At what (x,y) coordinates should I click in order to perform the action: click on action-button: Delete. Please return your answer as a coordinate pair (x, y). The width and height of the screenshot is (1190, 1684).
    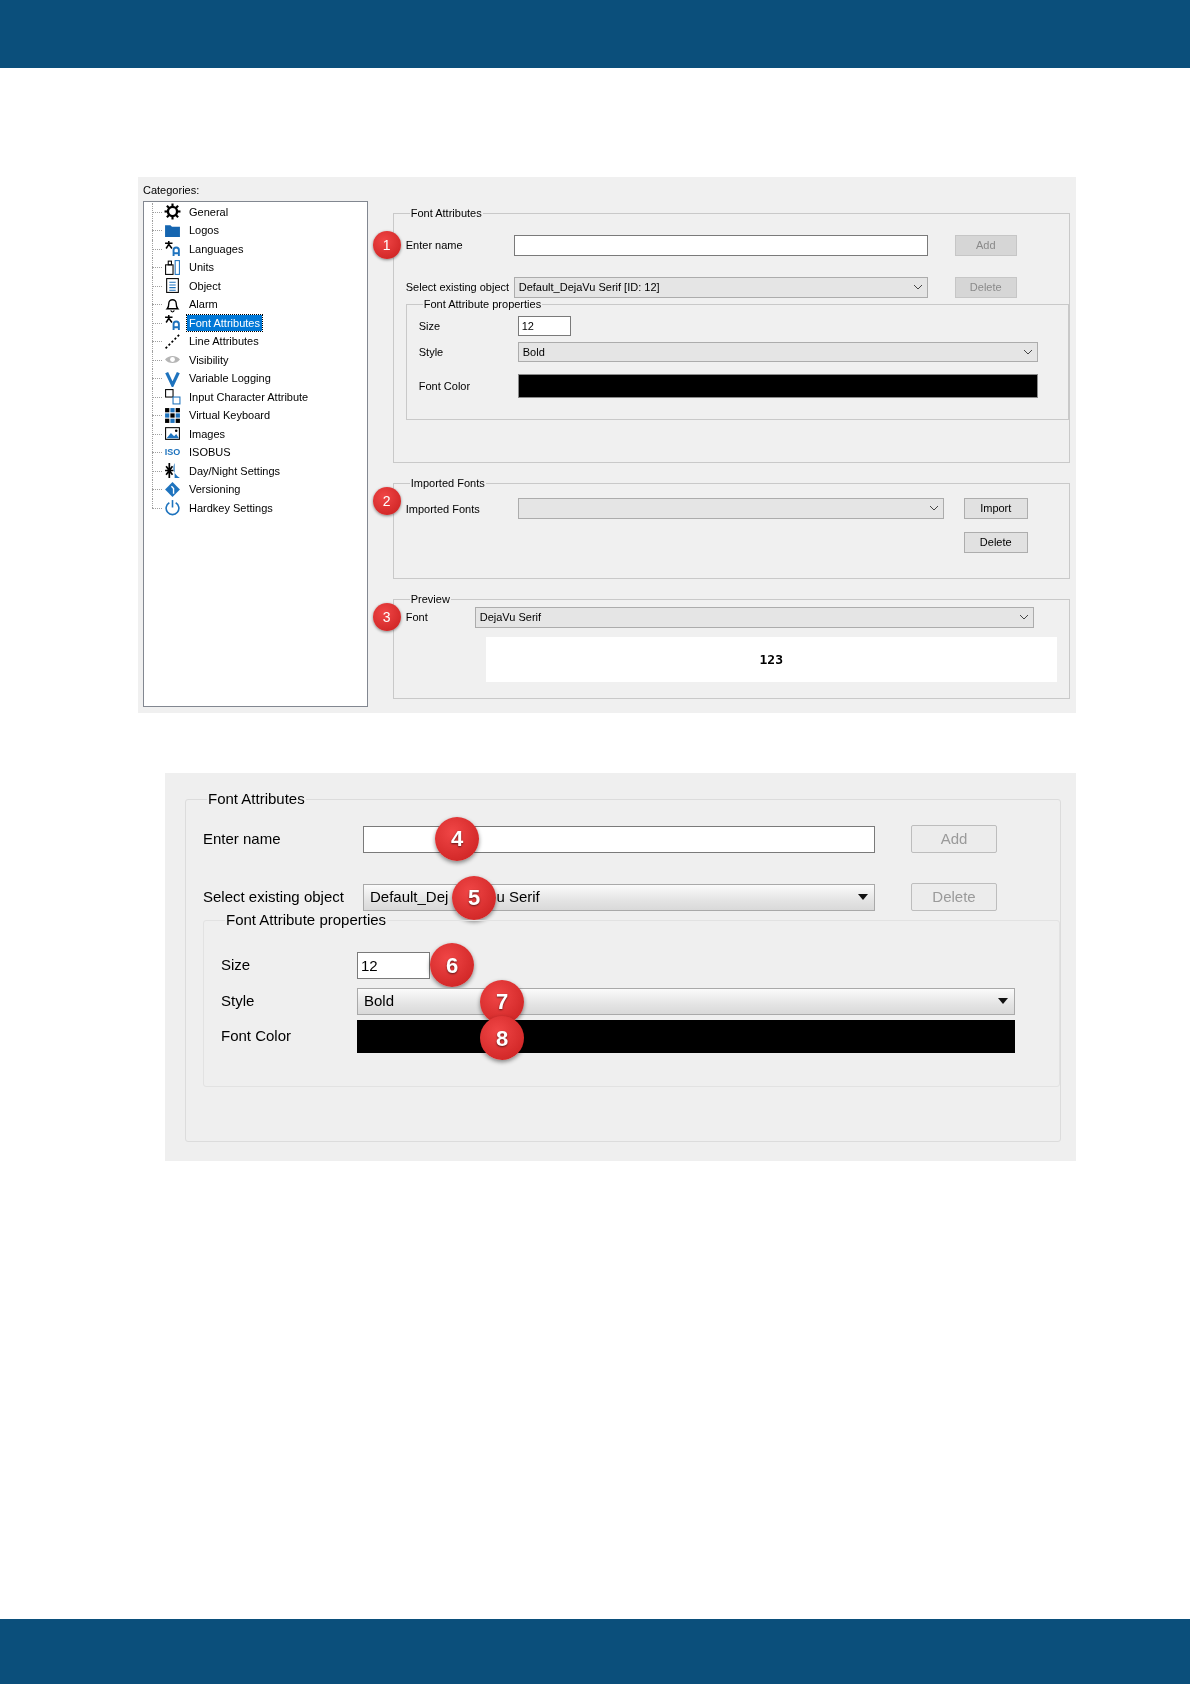
    Looking at the image, I should click on (995, 543).